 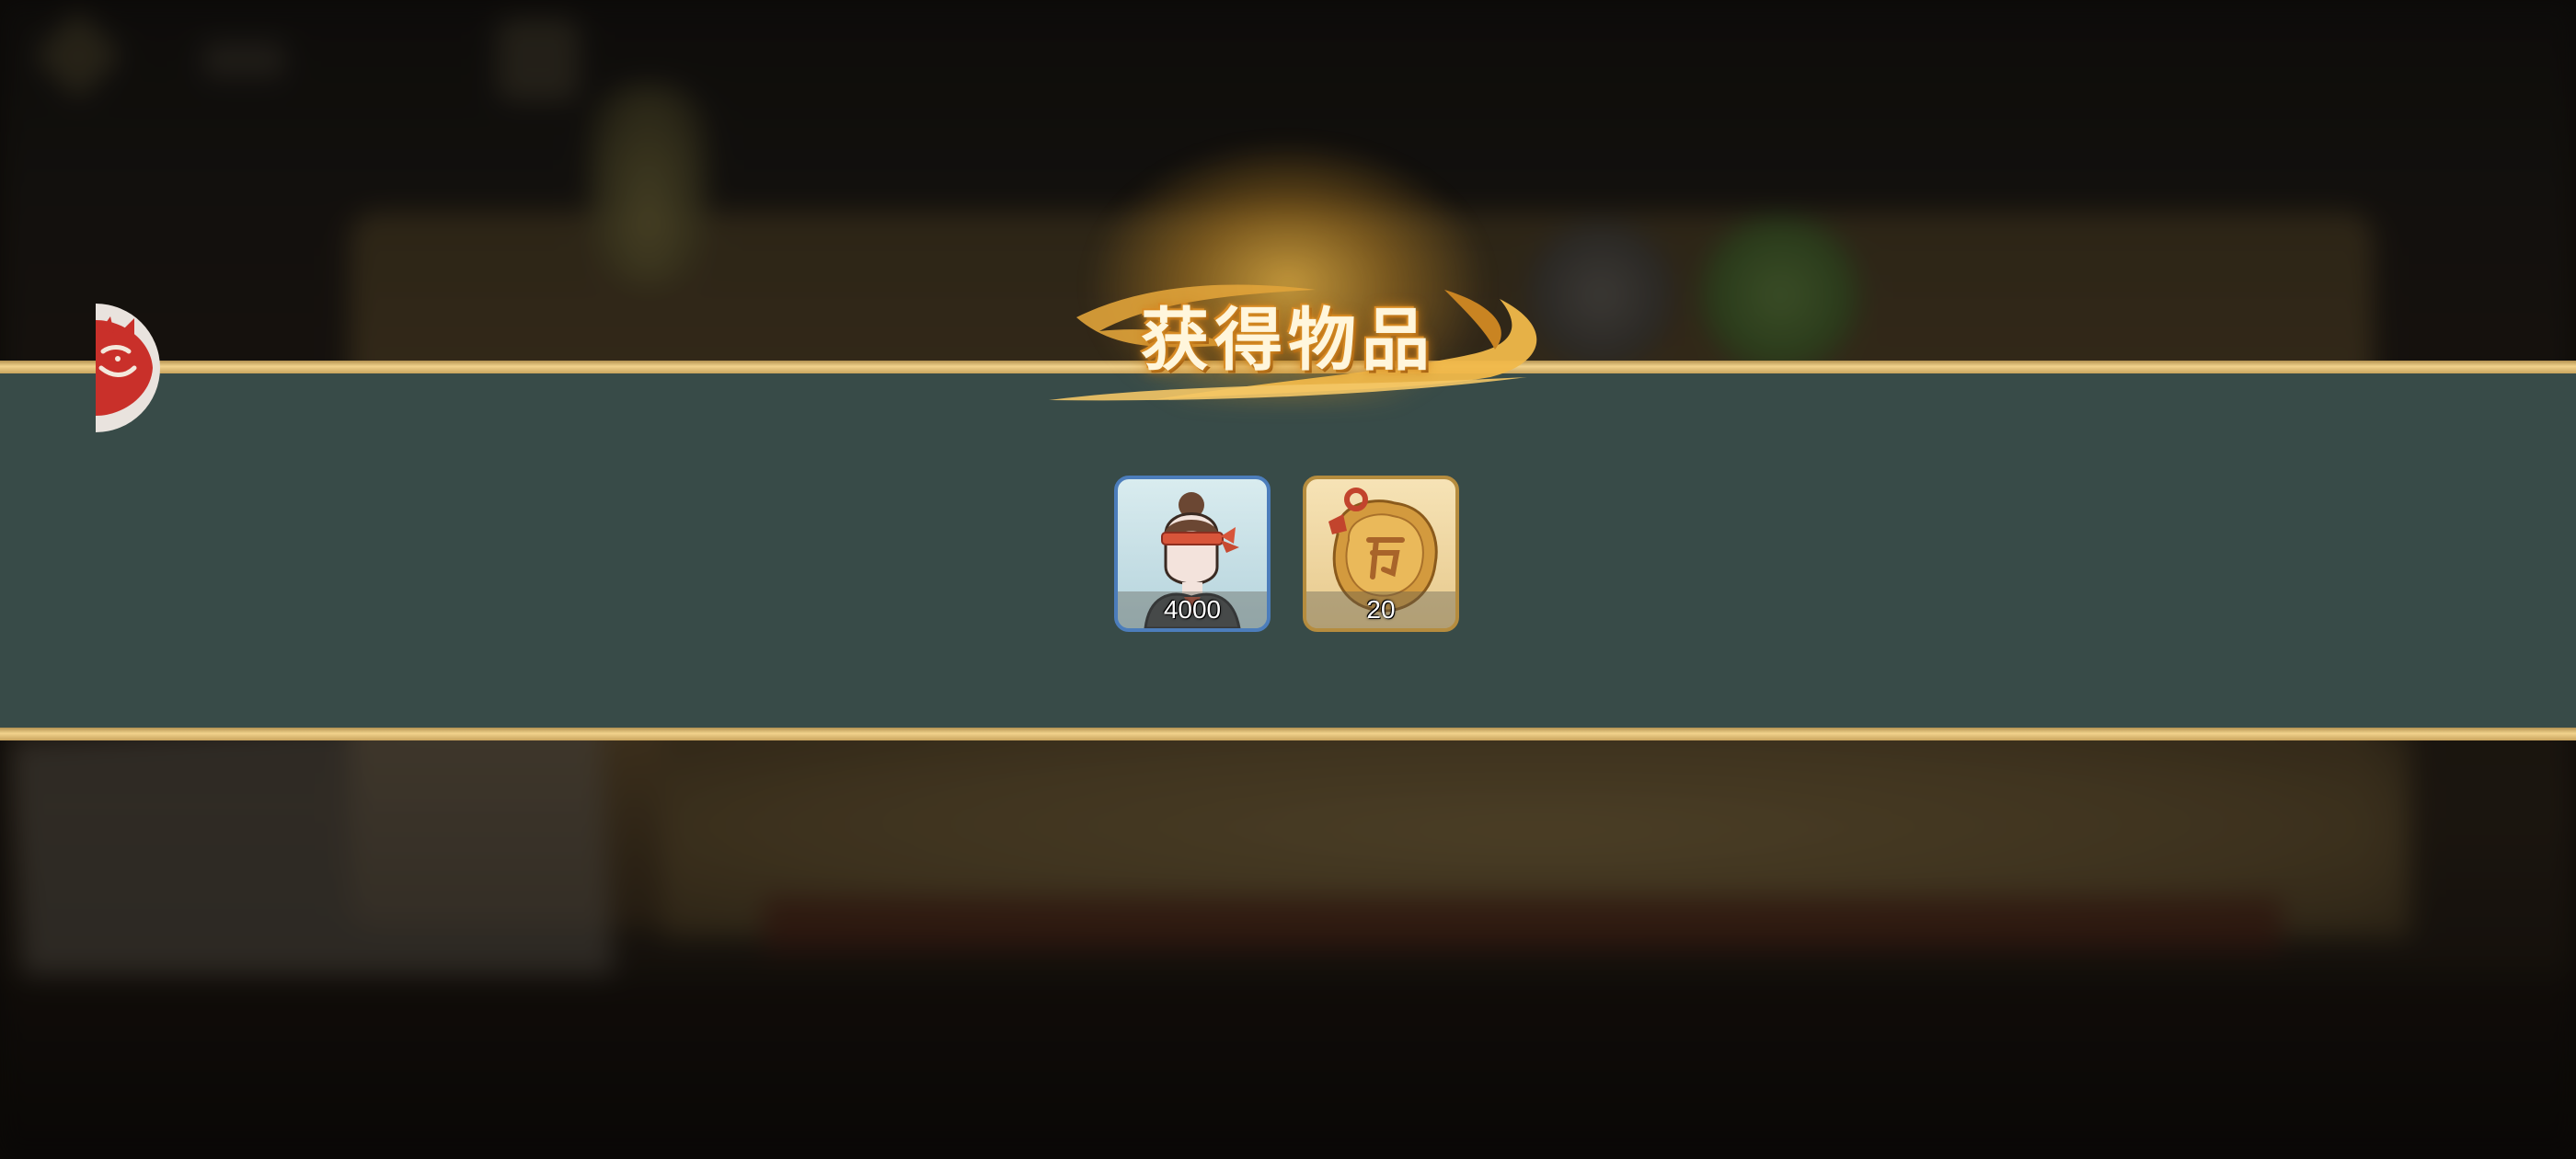 I want to click on reward-item-hero: 4000, so click(x=1192, y=554).